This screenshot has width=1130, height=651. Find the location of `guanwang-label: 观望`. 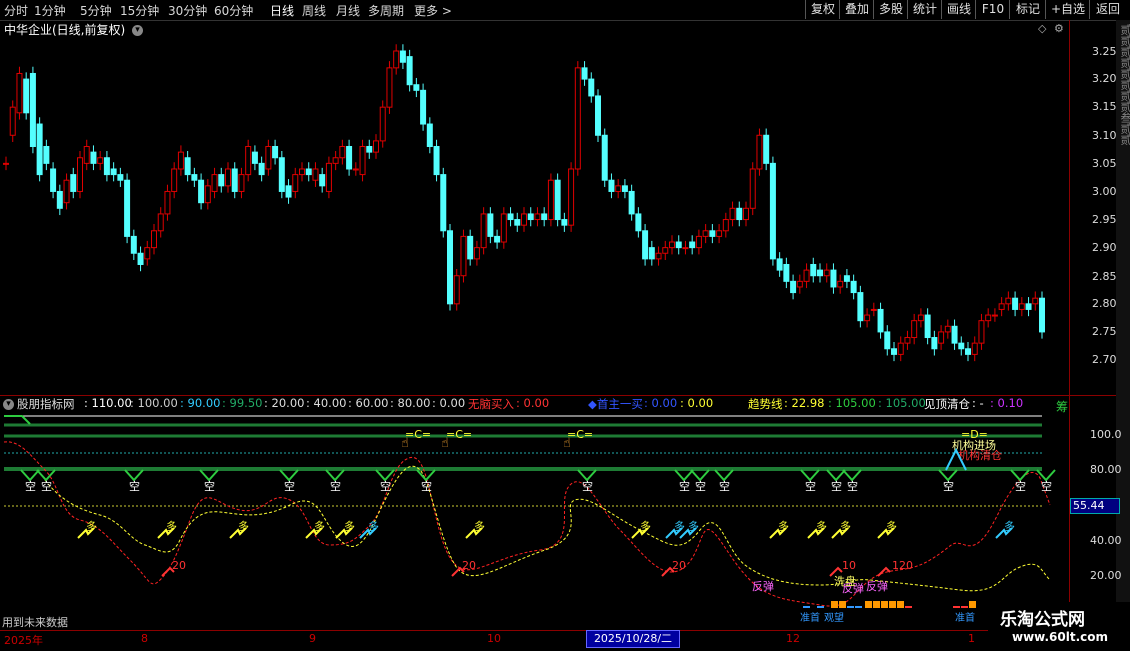

guanwang-label: 观望 is located at coordinates (834, 617).